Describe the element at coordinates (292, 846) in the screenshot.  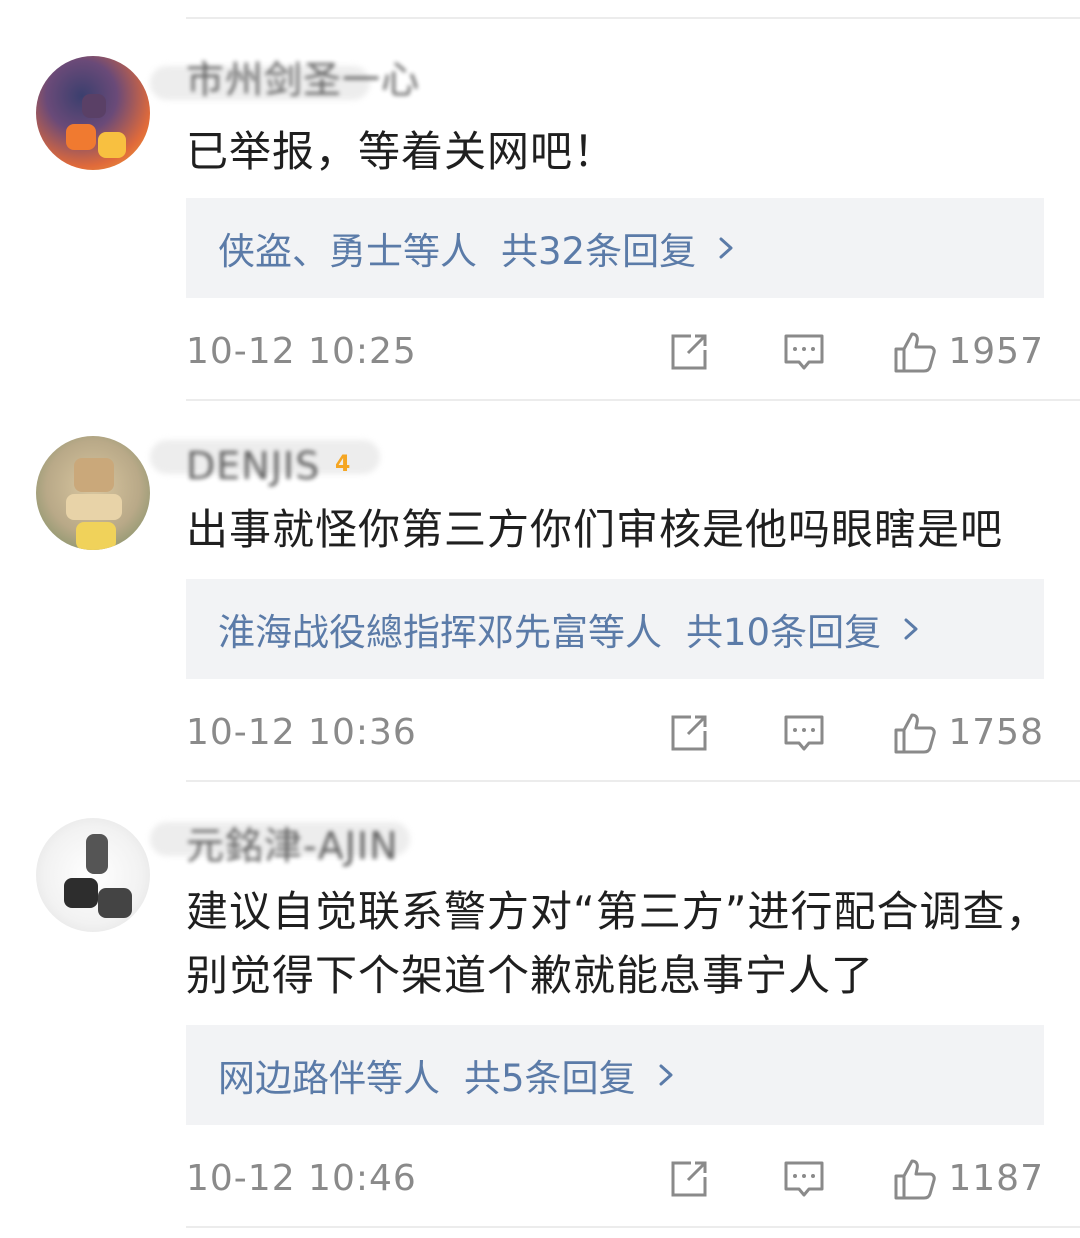
I see `username: 元銘津-AJIN` at that location.